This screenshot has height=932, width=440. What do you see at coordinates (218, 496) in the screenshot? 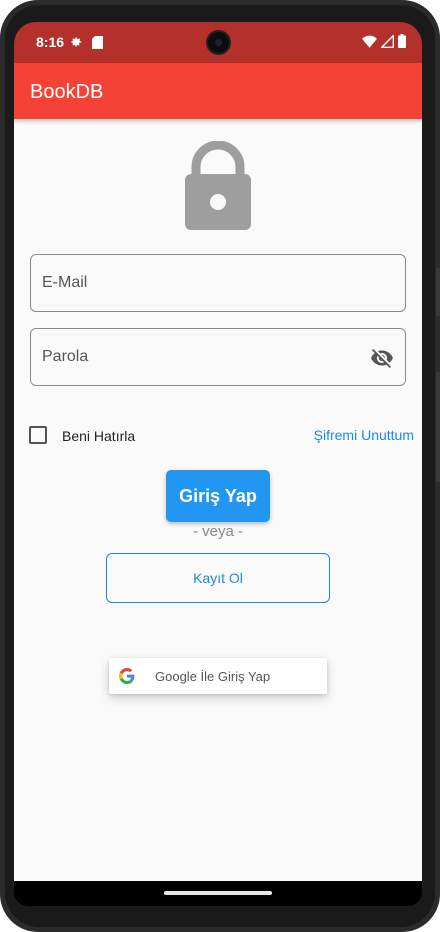
I see `login-button: Giriş Yap` at bounding box center [218, 496].